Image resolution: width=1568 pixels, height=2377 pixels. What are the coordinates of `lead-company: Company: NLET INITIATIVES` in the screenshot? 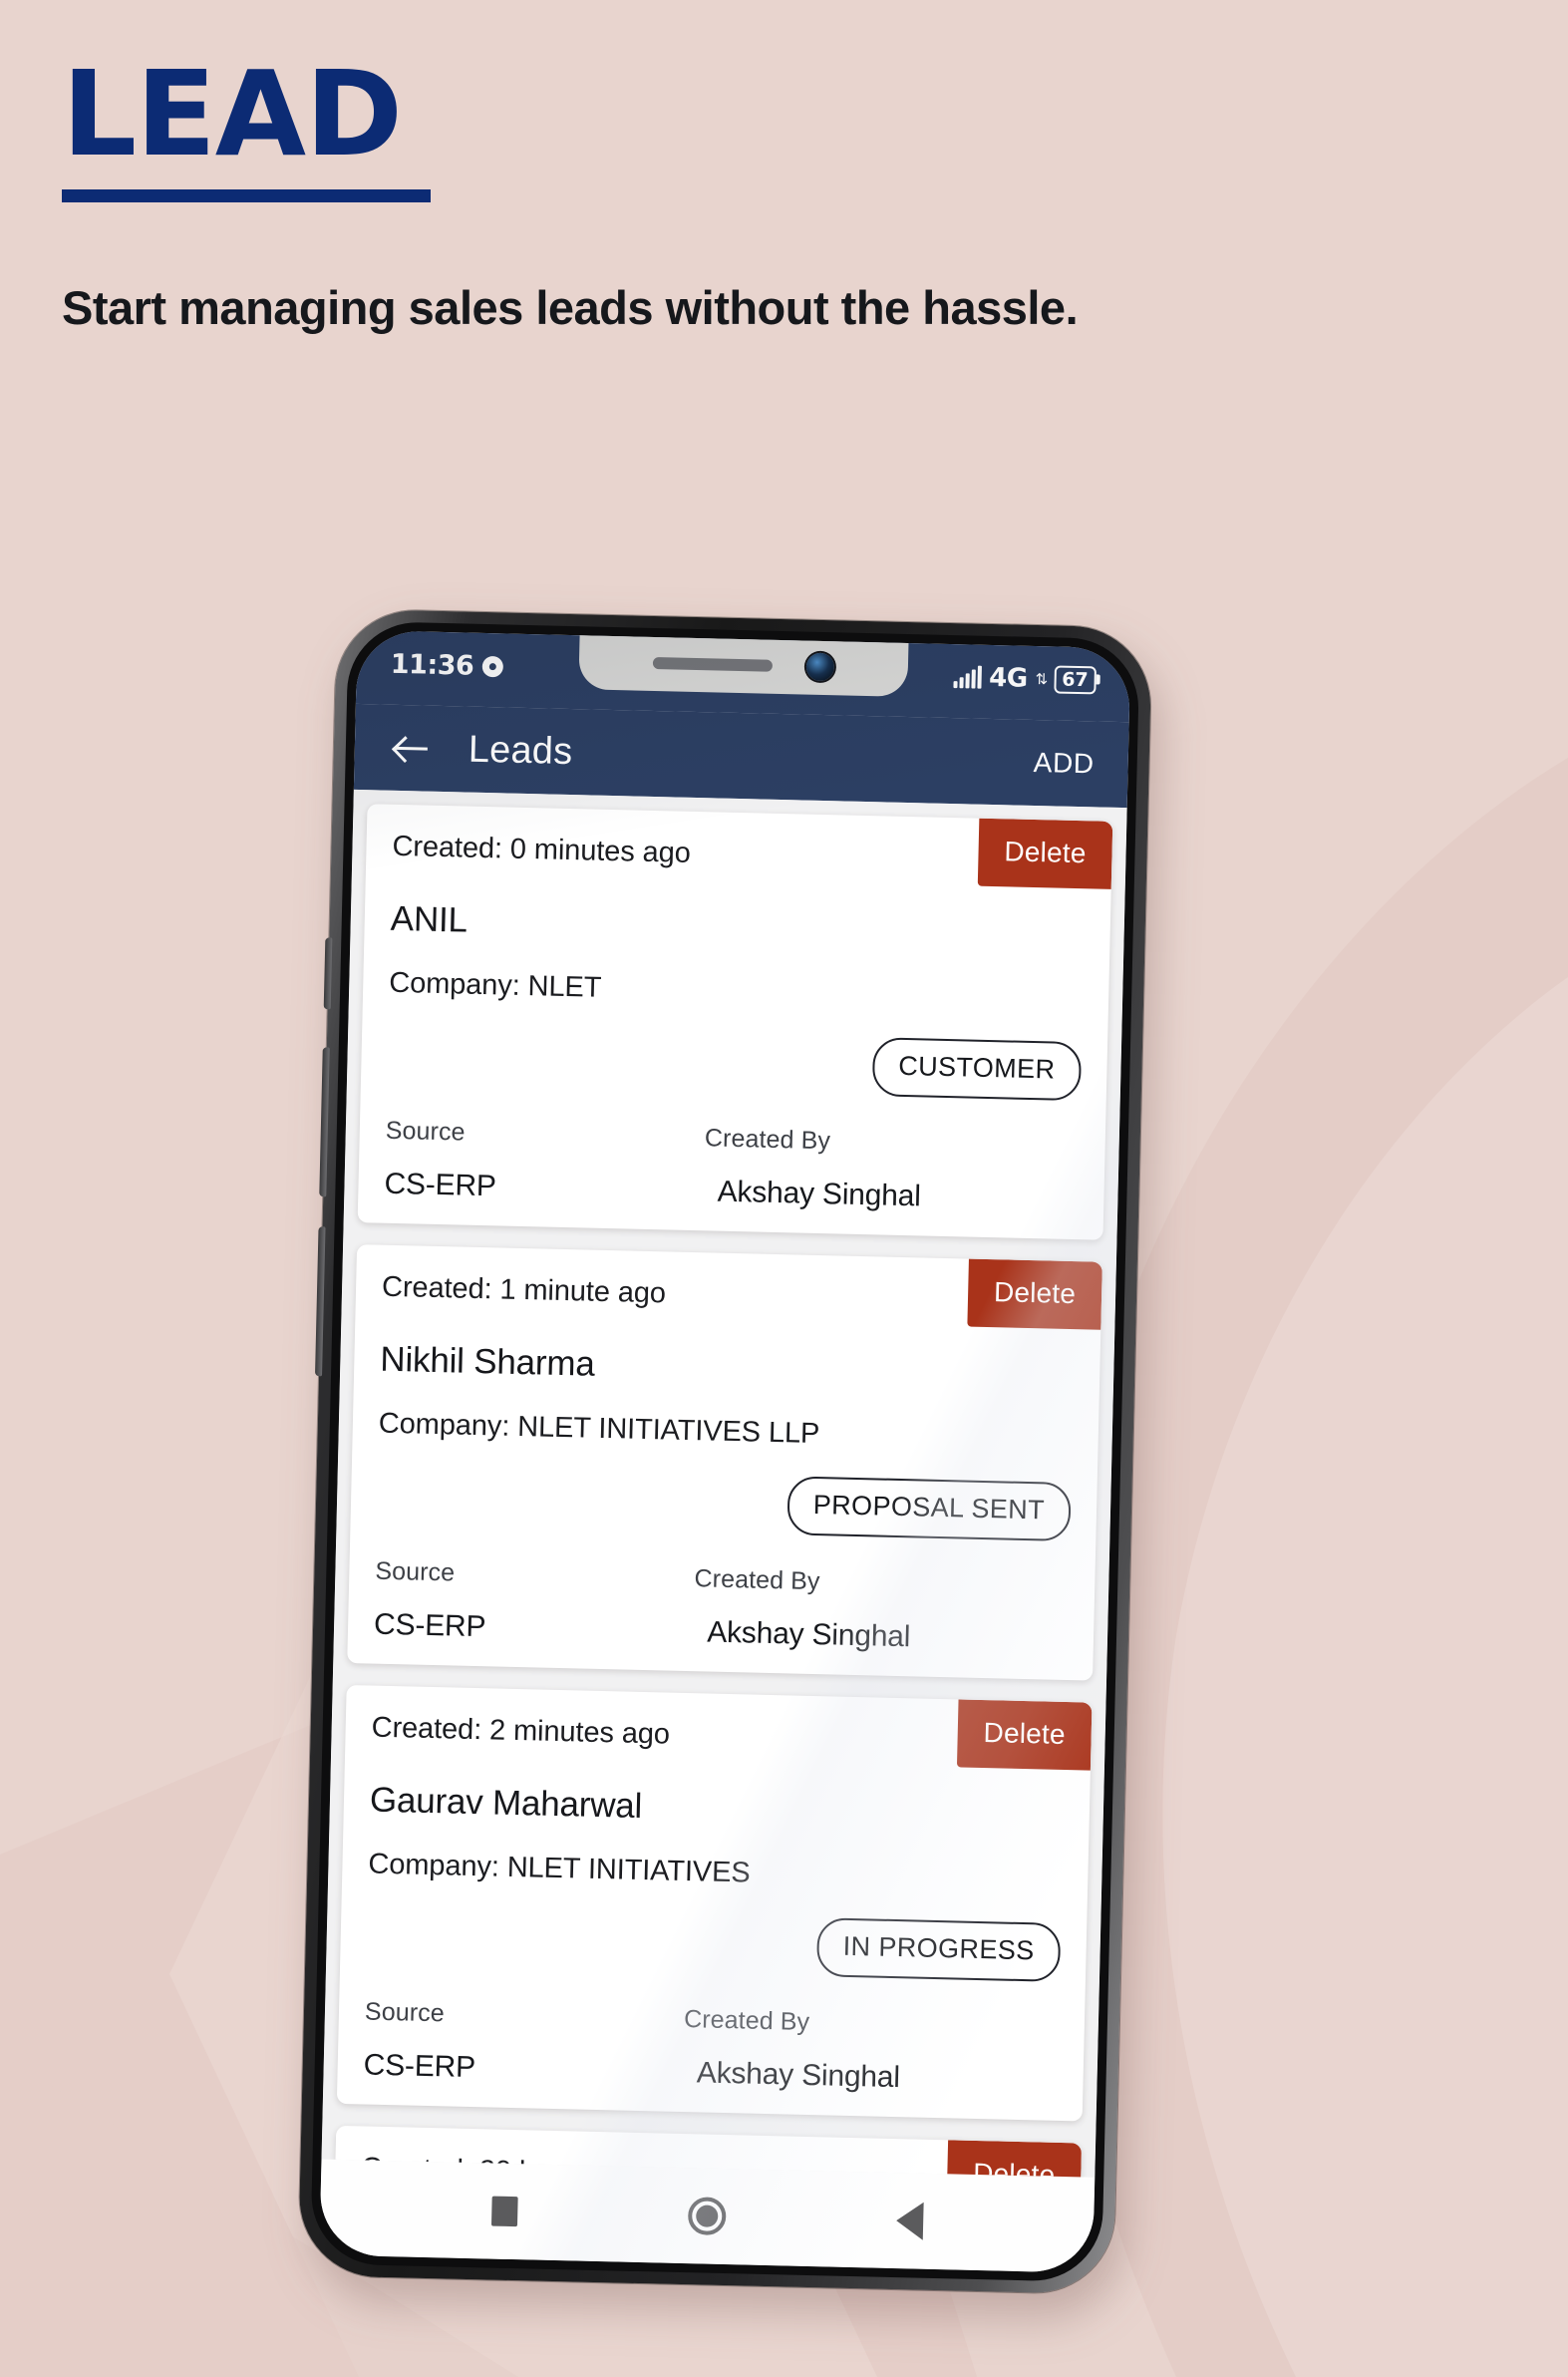 It's located at (559, 1868).